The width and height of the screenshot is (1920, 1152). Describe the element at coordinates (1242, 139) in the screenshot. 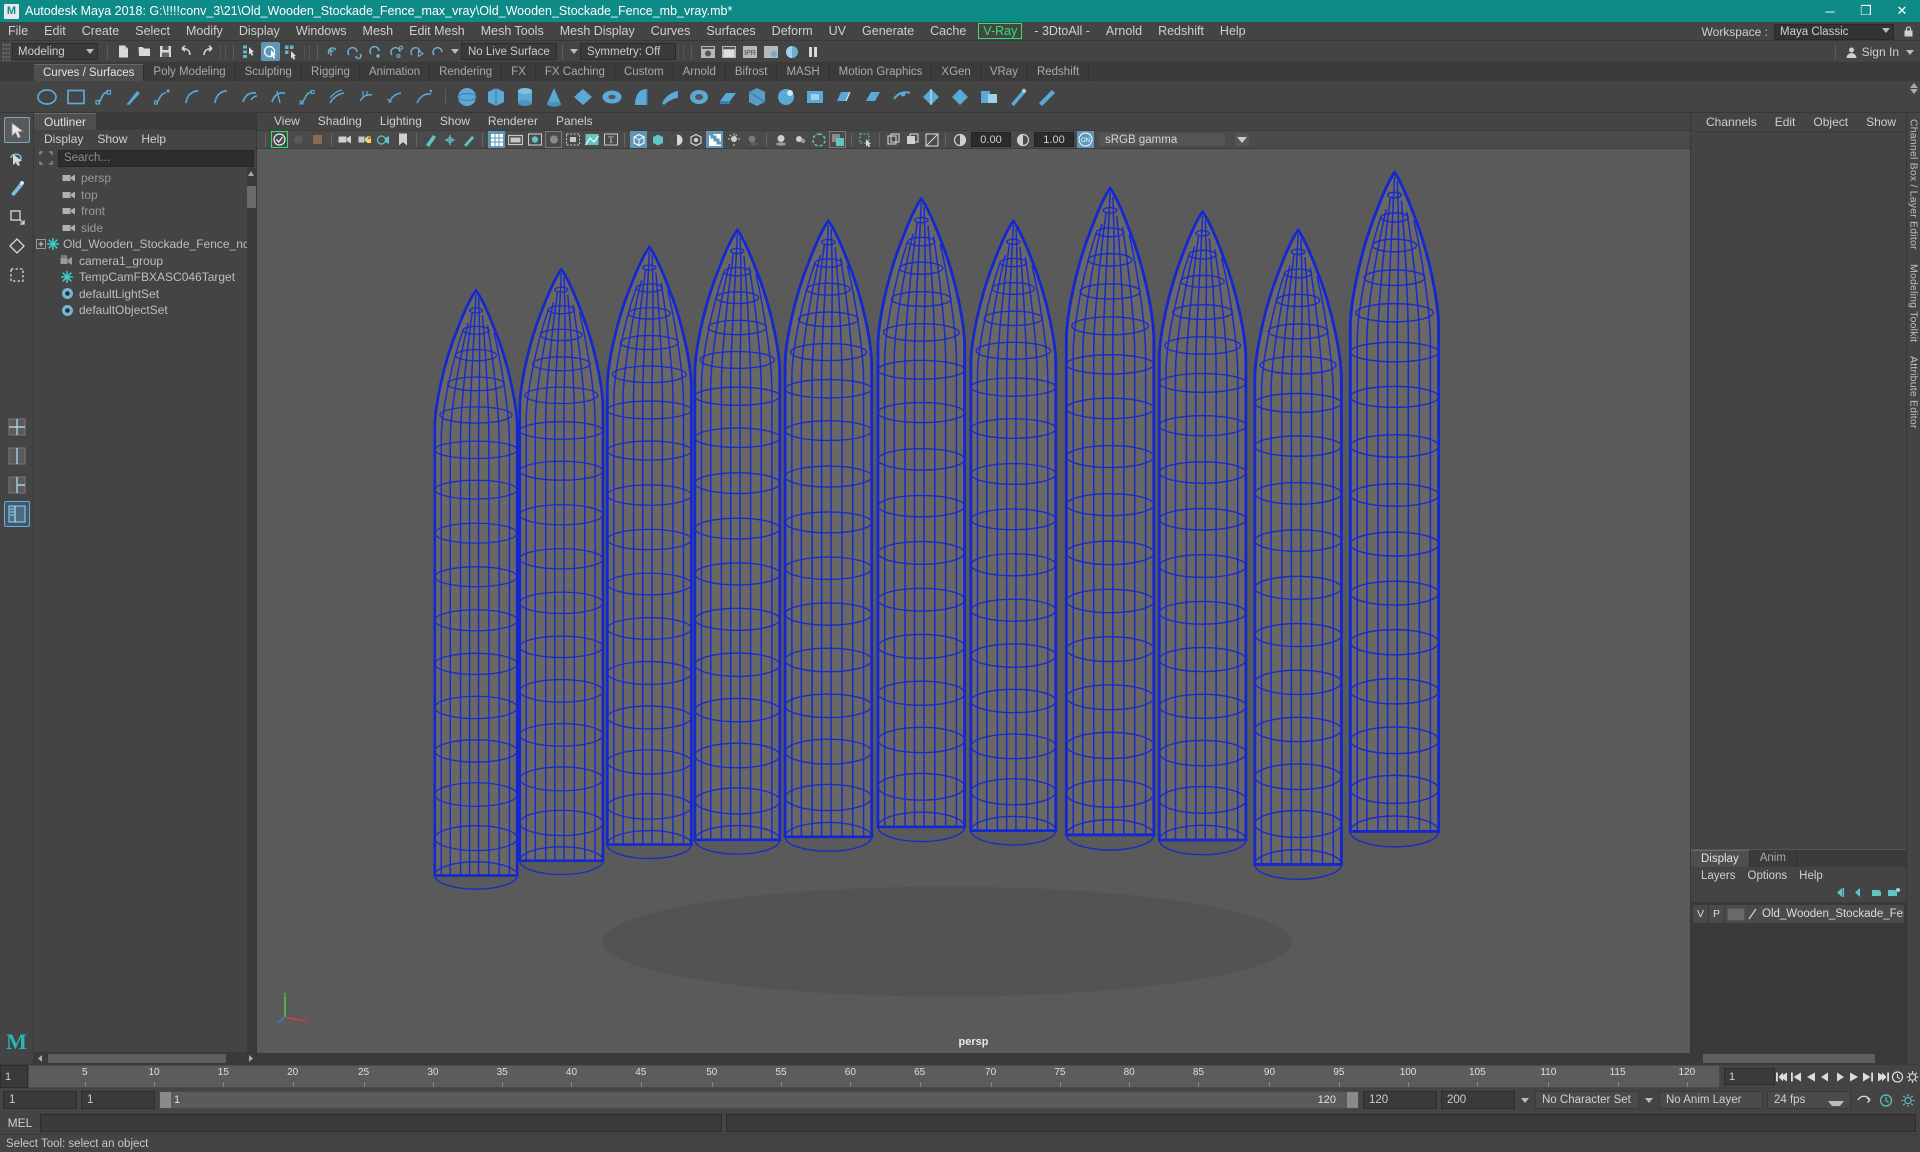

I see `color-space-dropdown-arrow` at that location.